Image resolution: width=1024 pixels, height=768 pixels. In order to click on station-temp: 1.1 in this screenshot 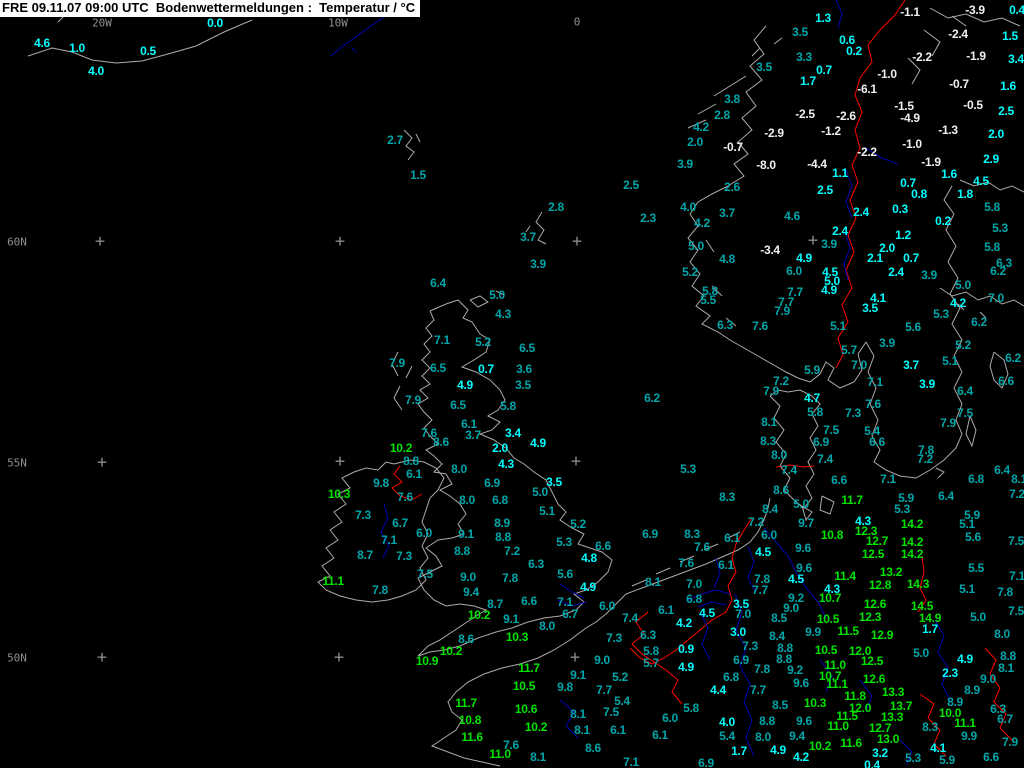, I will do `click(840, 173)`.